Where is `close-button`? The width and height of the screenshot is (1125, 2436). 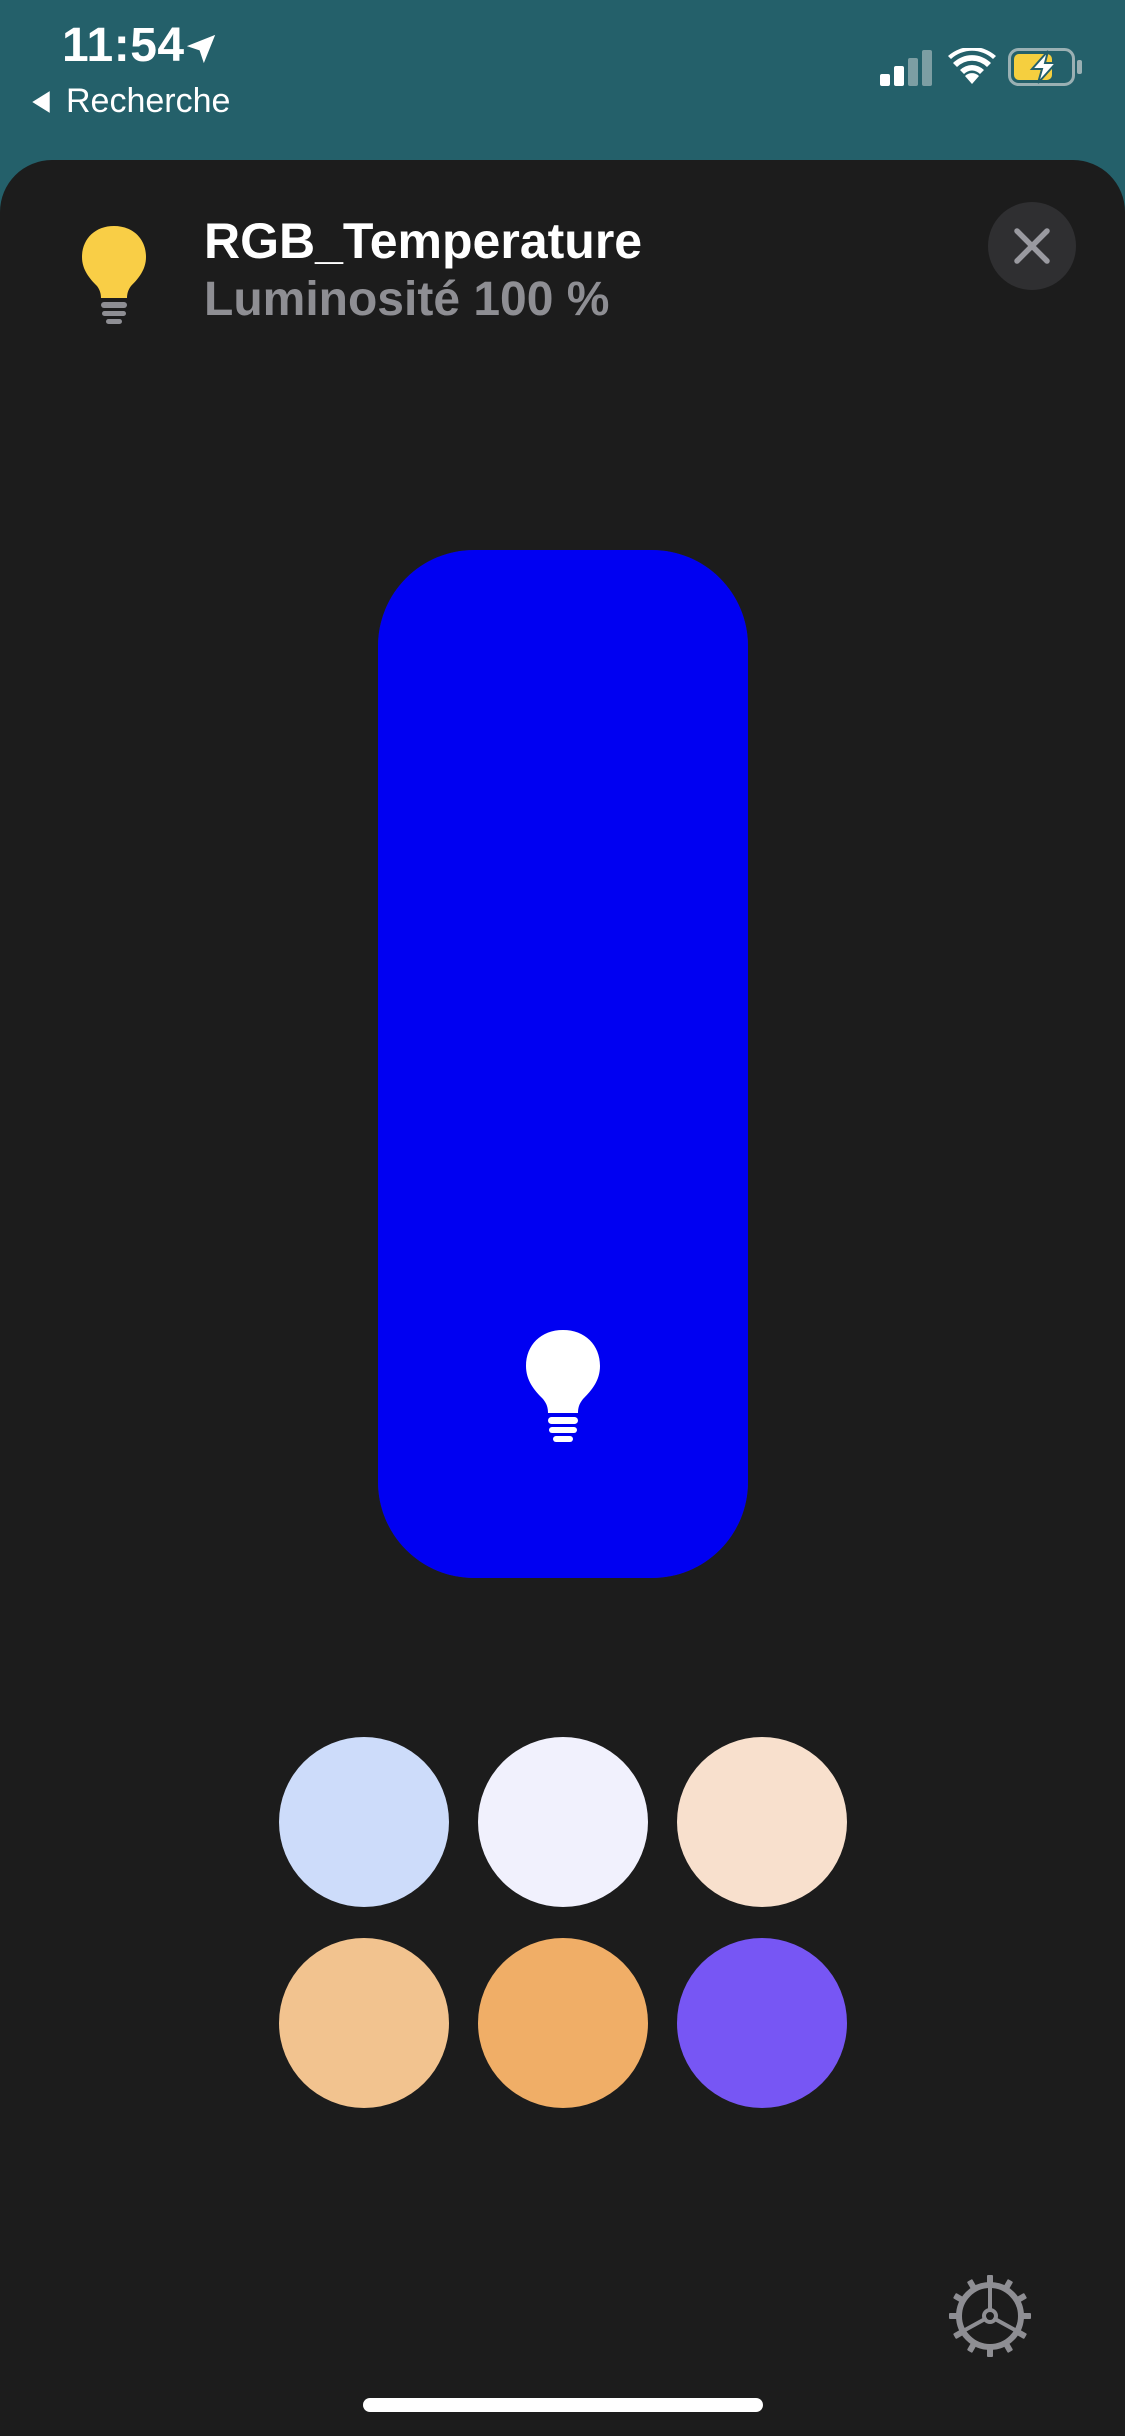
close-button is located at coordinates (1032, 246).